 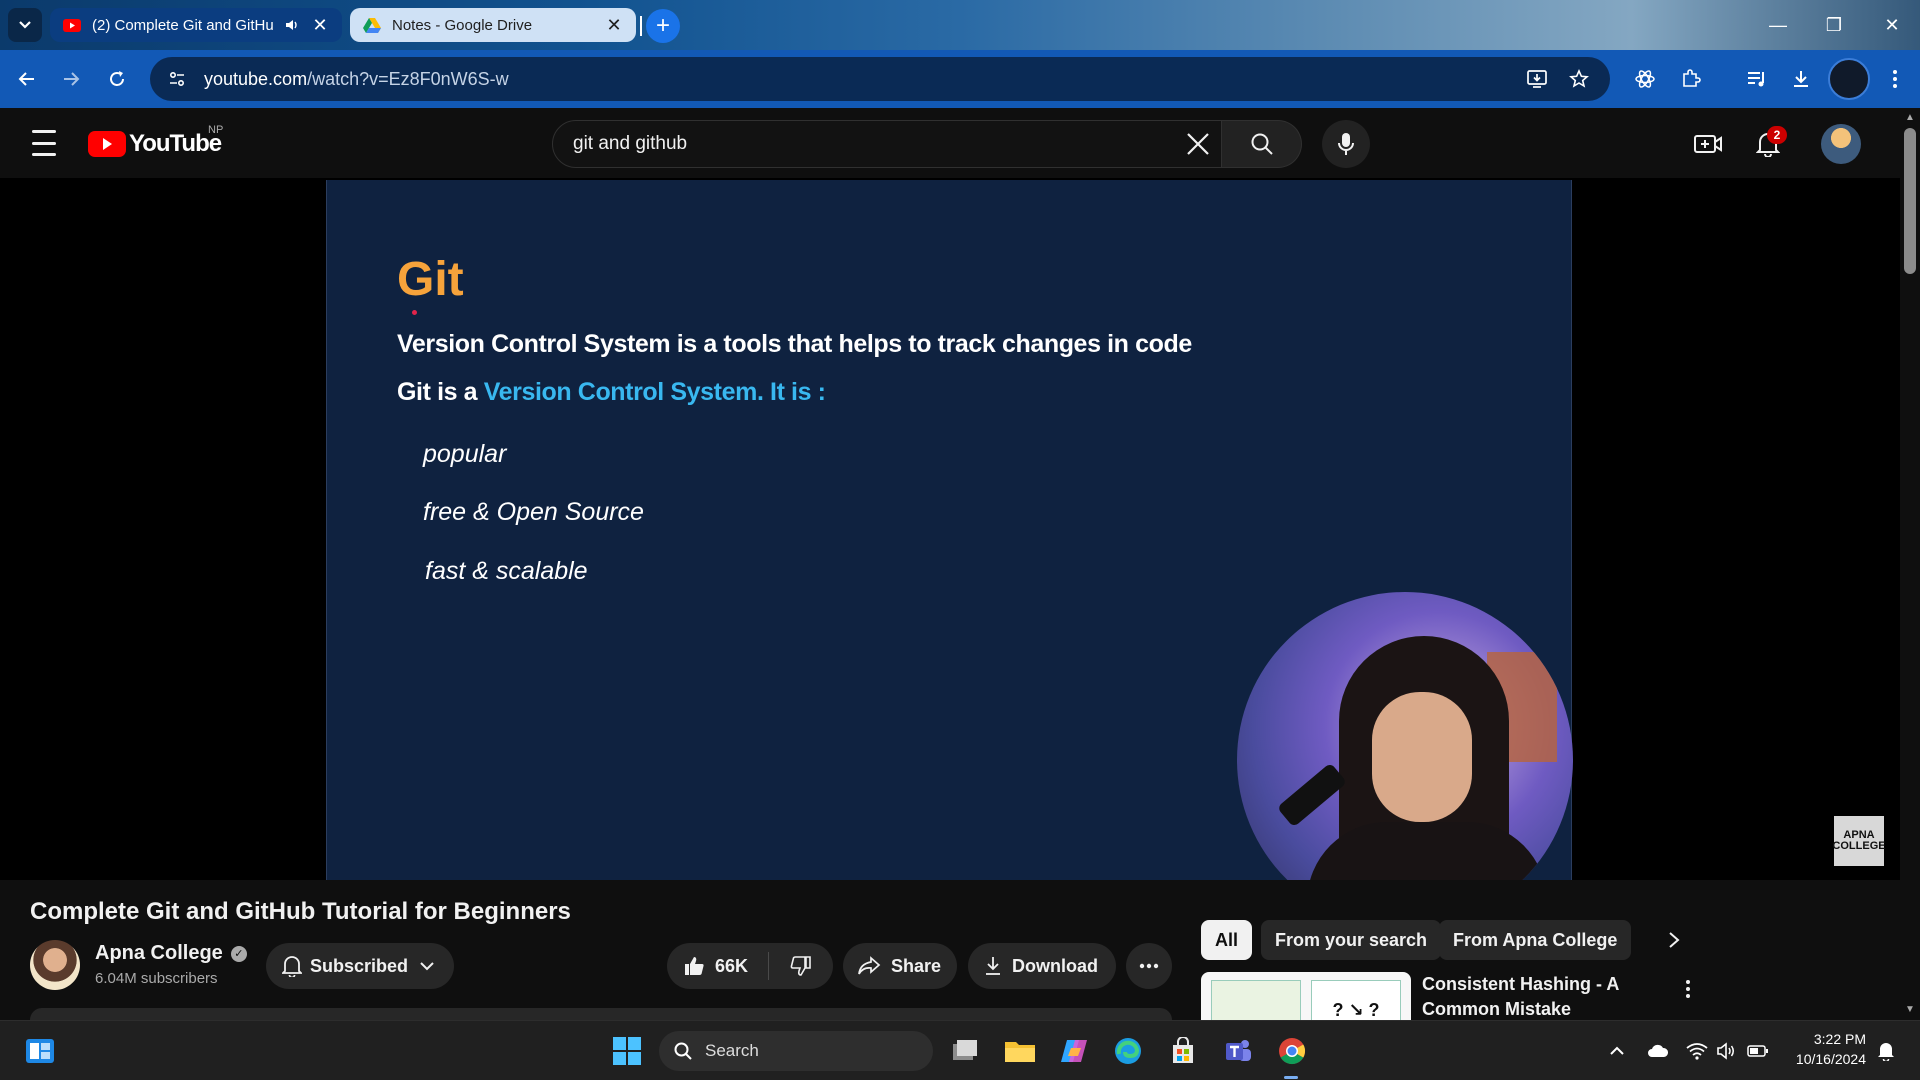 What do you see at coordinates (238, 953) in the screenshot?
I see `verified-check-icon: ✓` at bounding box center [238, 953].